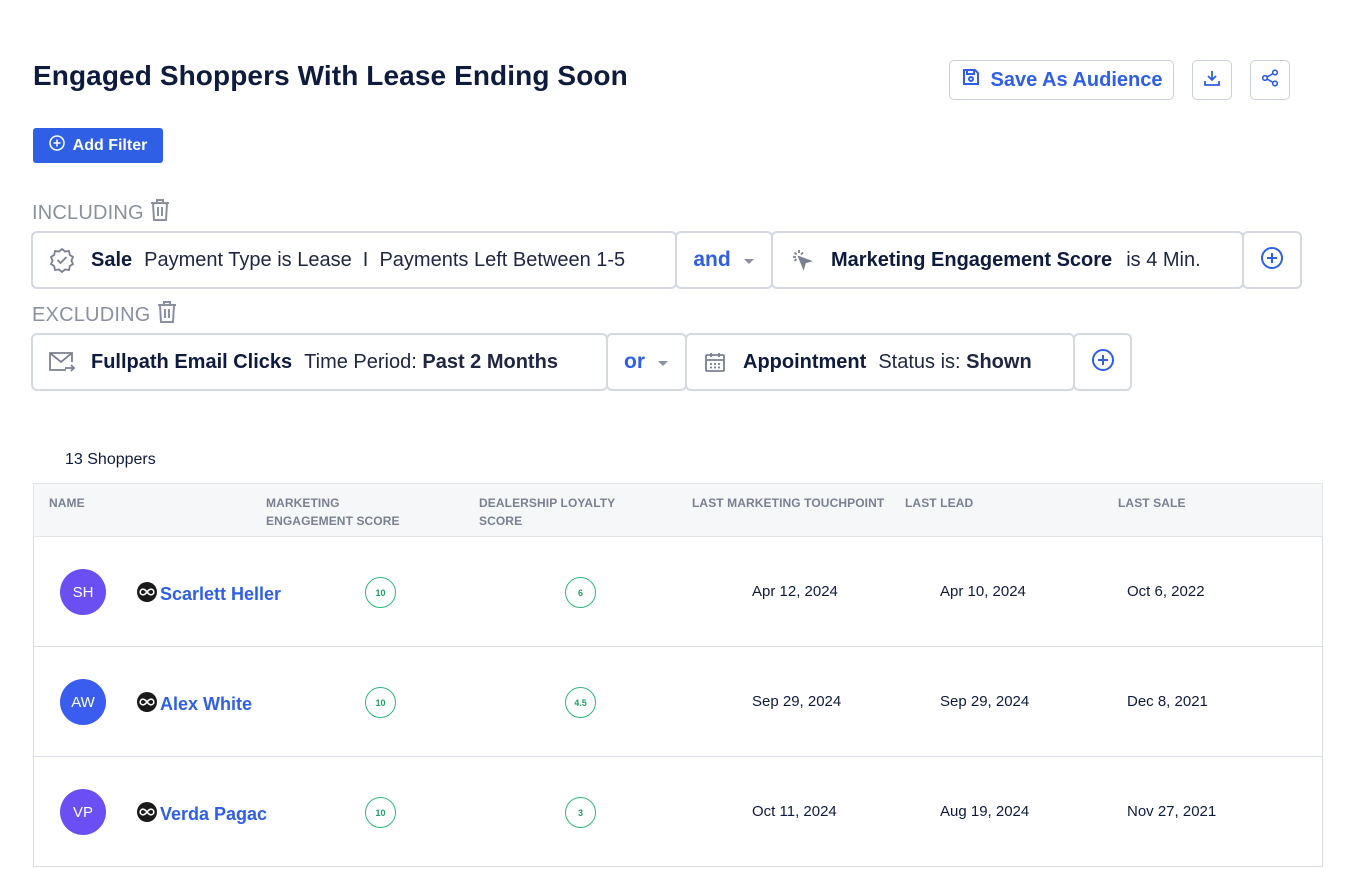 The image size is (1357, 869). I want to click on filter-name: Marketing Engagement Score, so click(972, 259).